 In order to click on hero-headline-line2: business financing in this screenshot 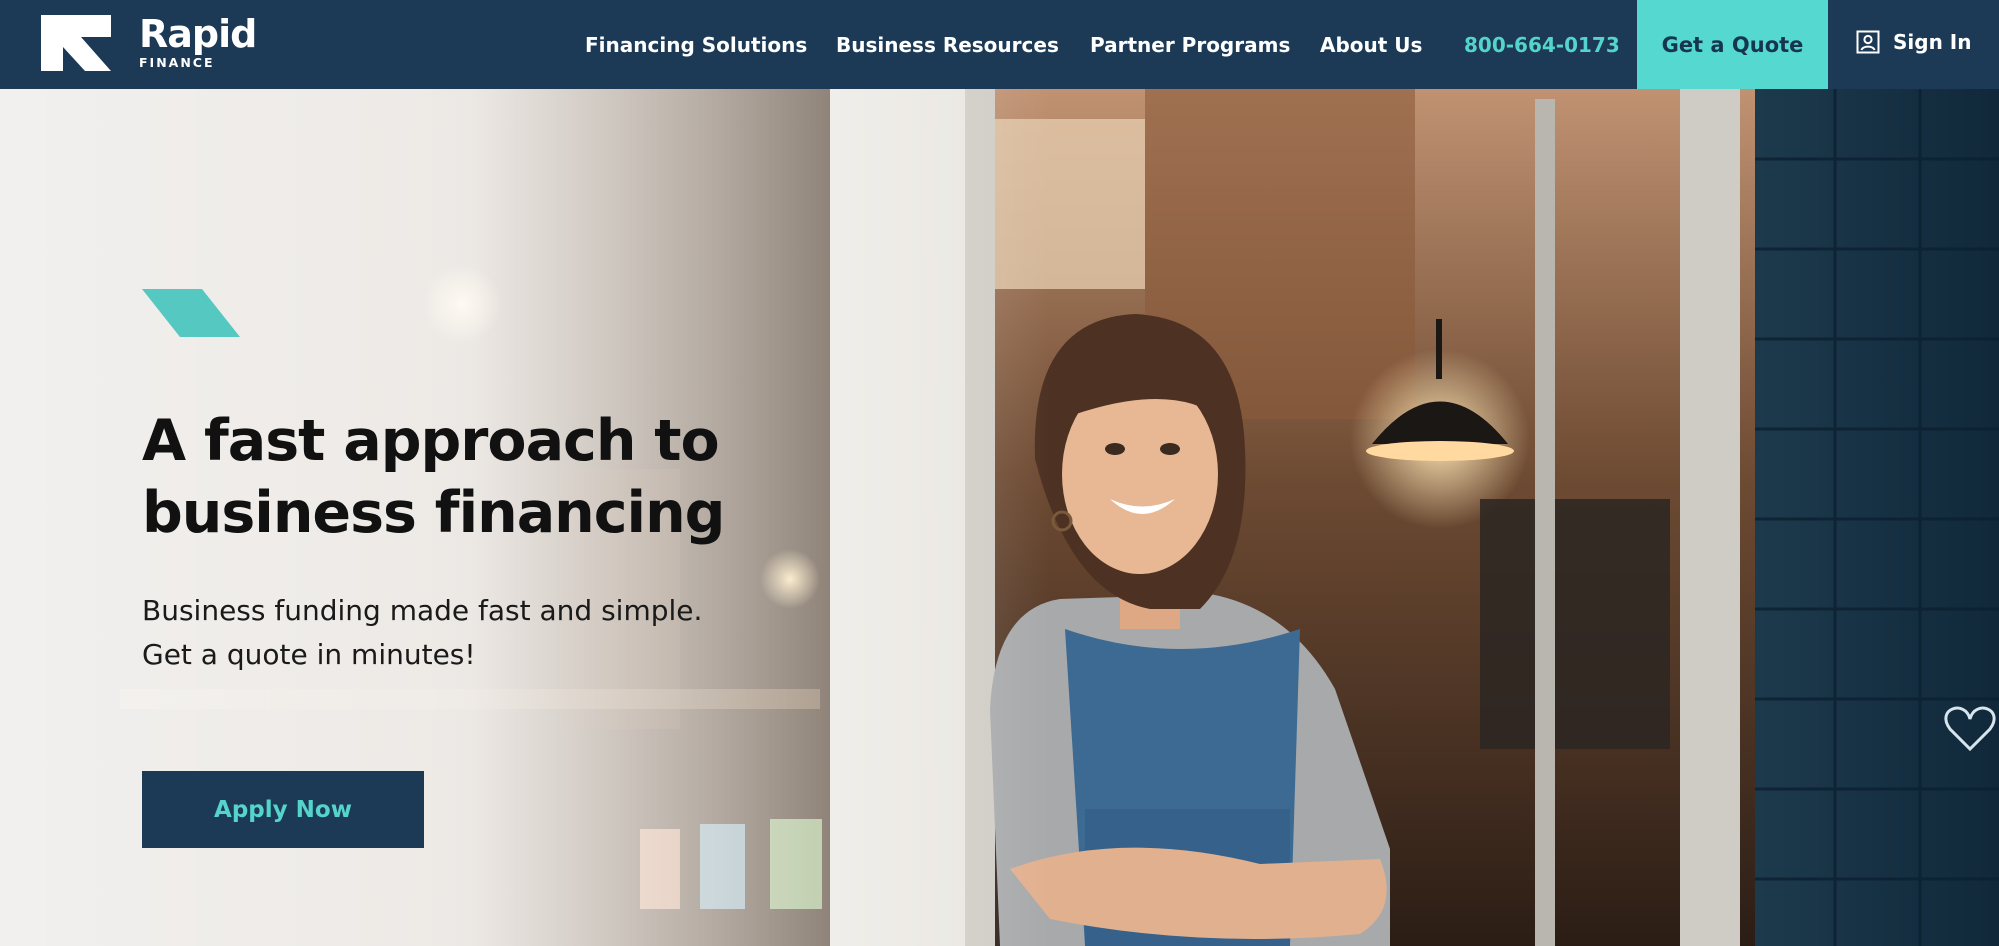, I will do `click(433, 513)`.